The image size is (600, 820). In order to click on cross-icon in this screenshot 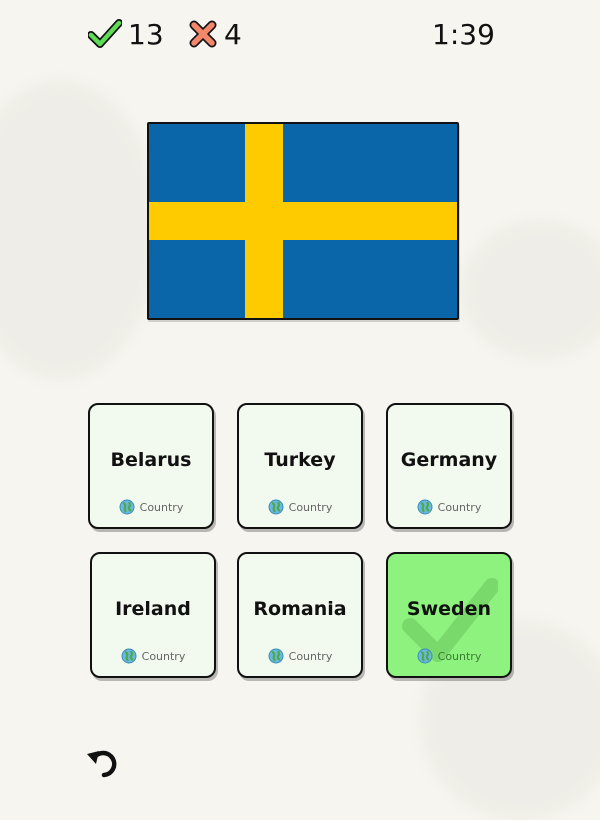, I will do `click(203, 34)`.